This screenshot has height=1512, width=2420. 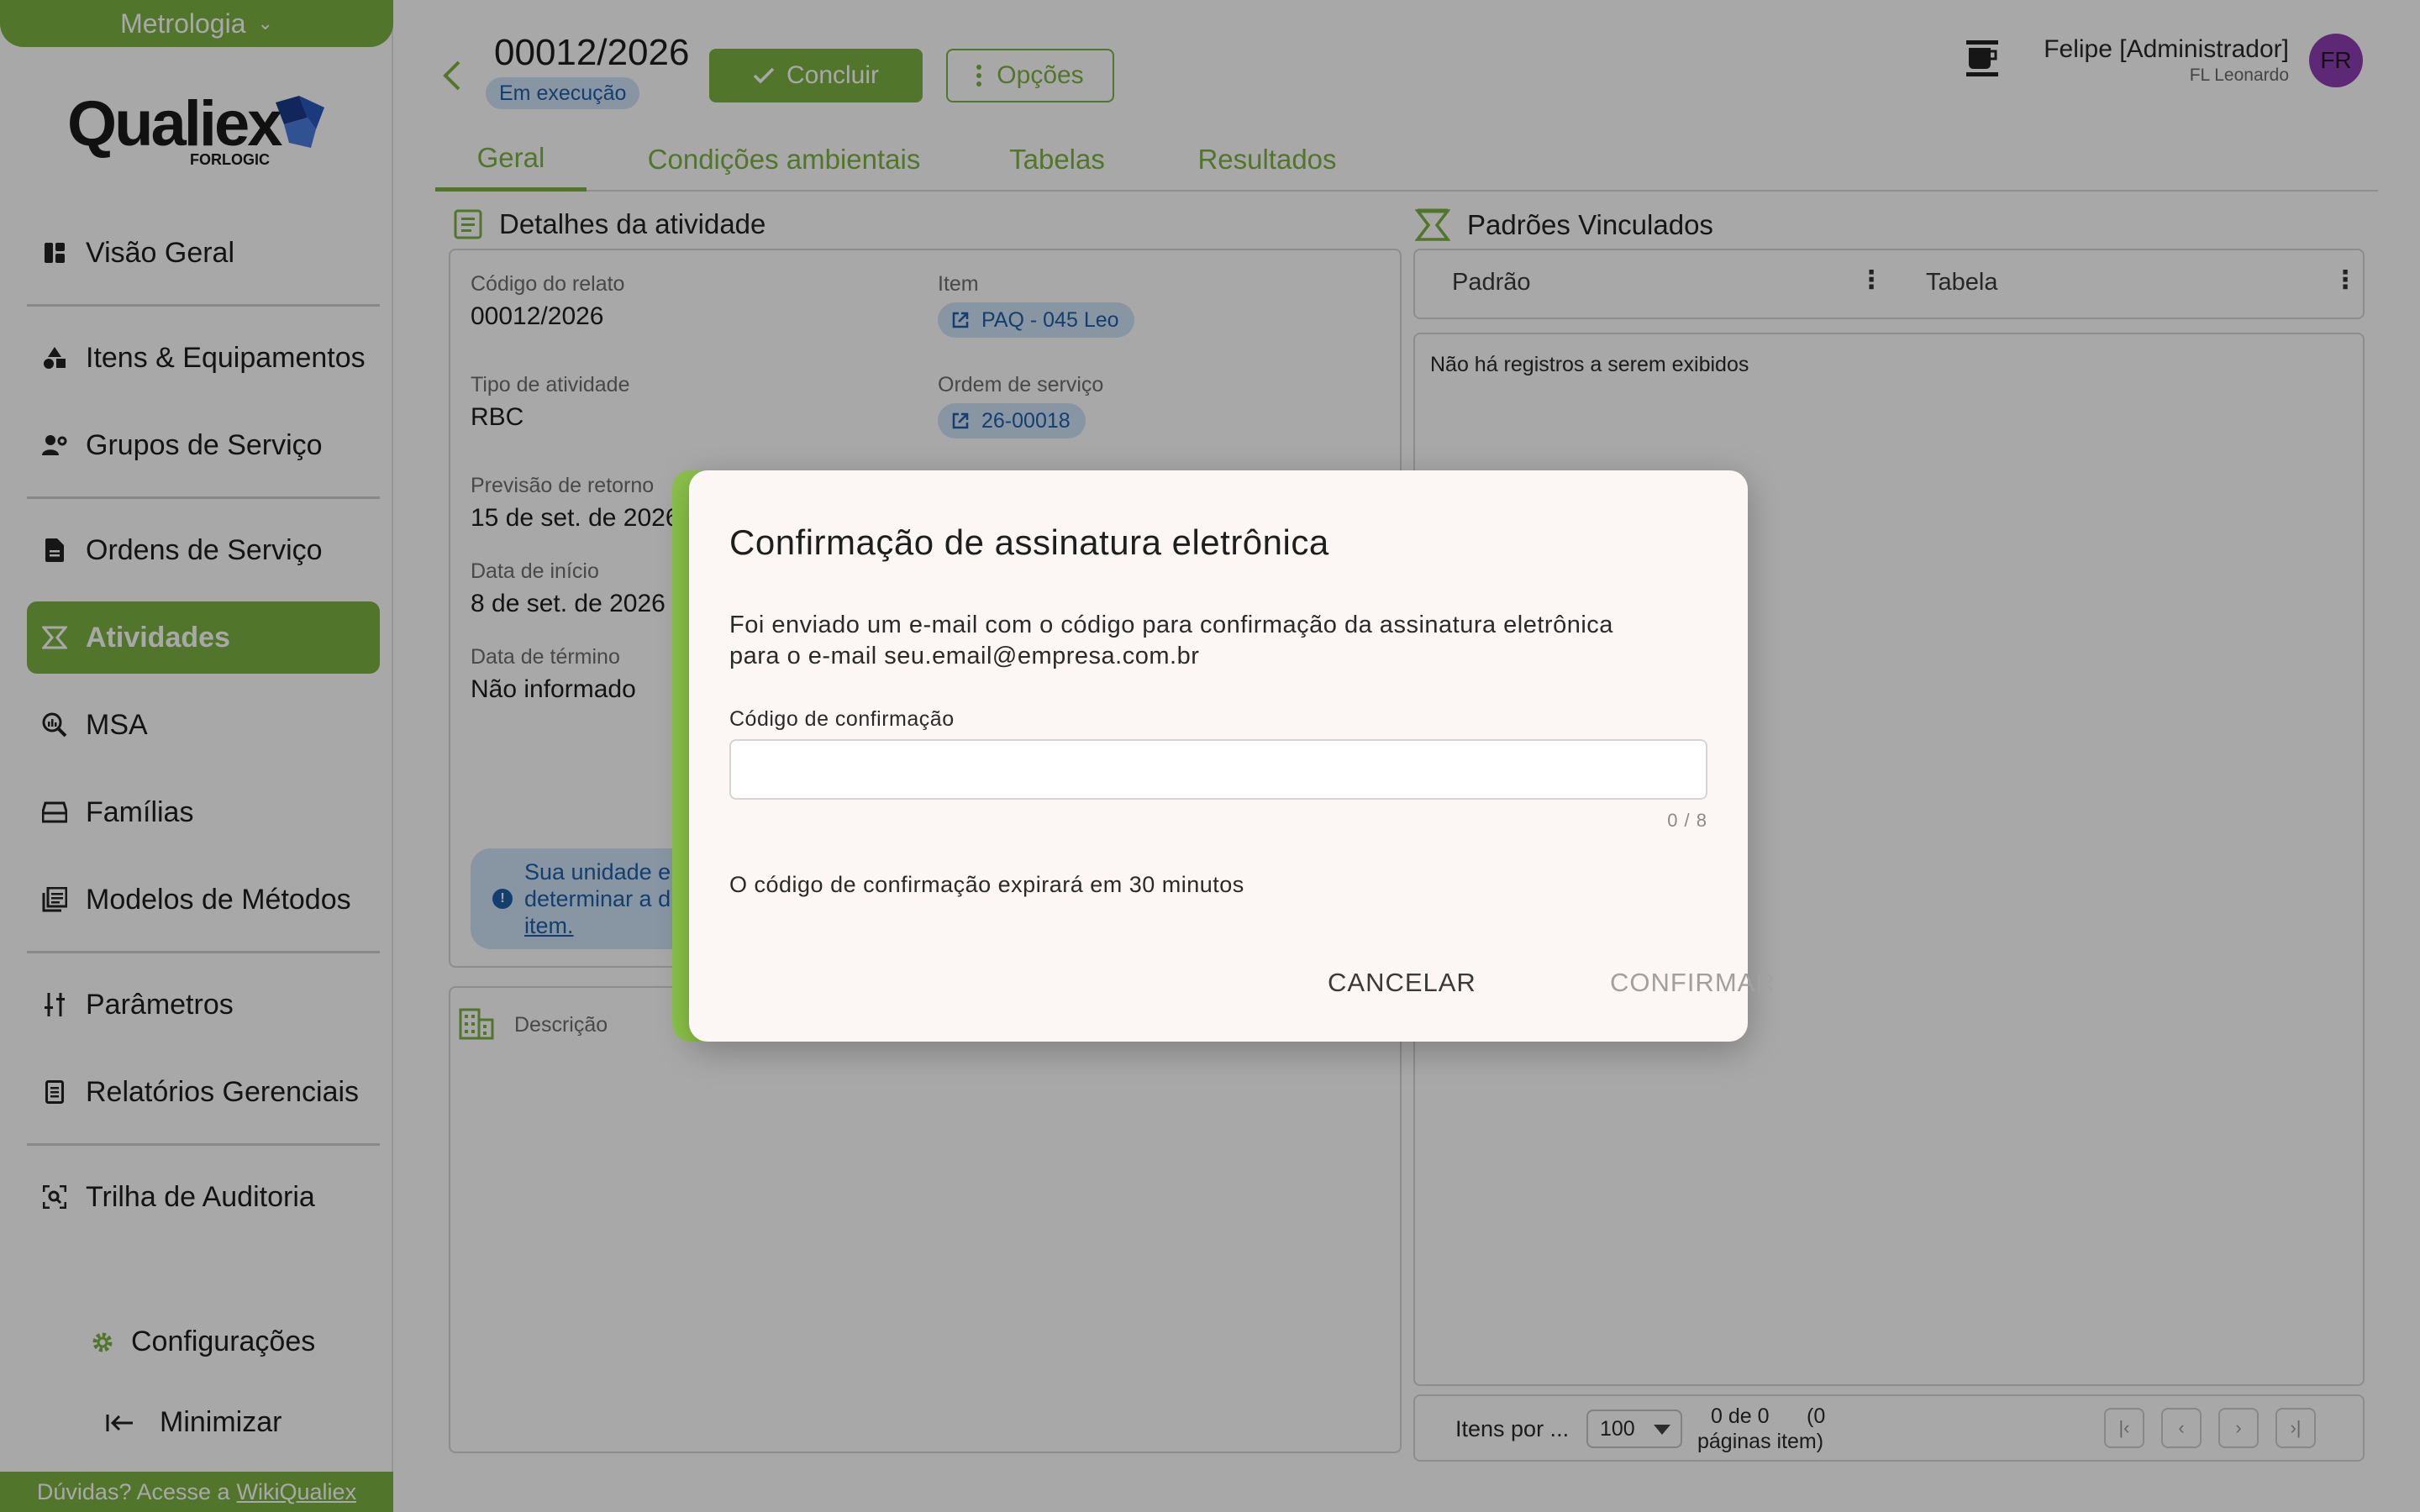 I want to click on character-counter: 0 / 8, so click(x=1687, y=820).